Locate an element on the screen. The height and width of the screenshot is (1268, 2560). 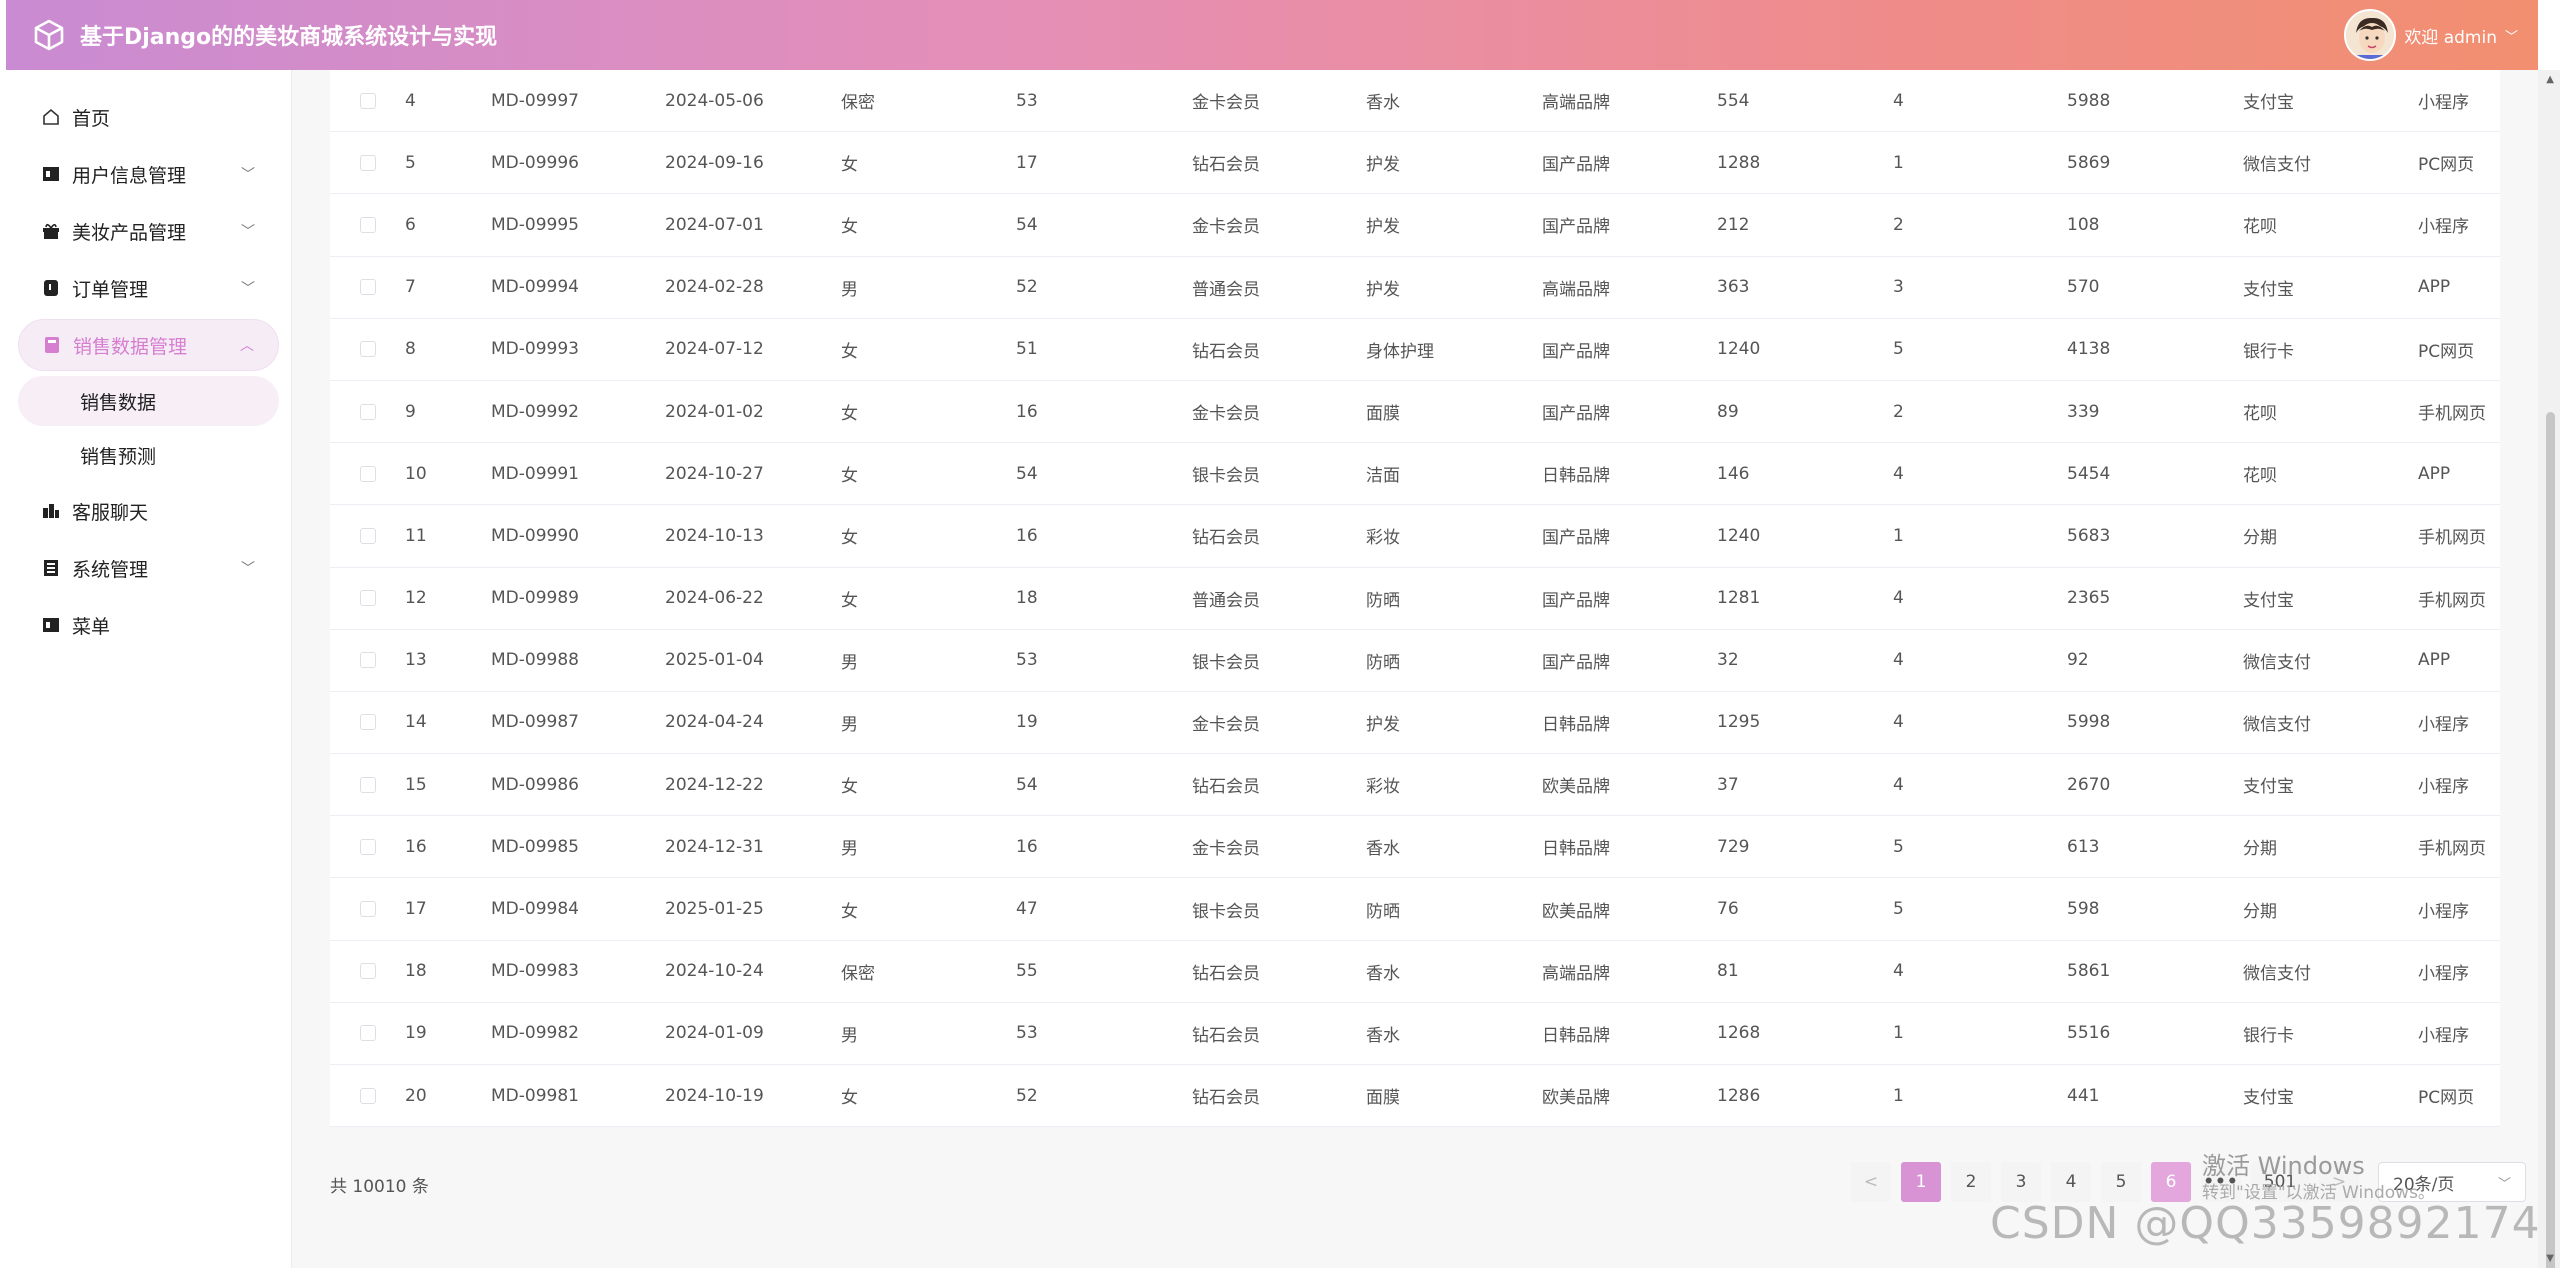
scroll-down-icon: ▼ is located at coordinates (2550, 1258).